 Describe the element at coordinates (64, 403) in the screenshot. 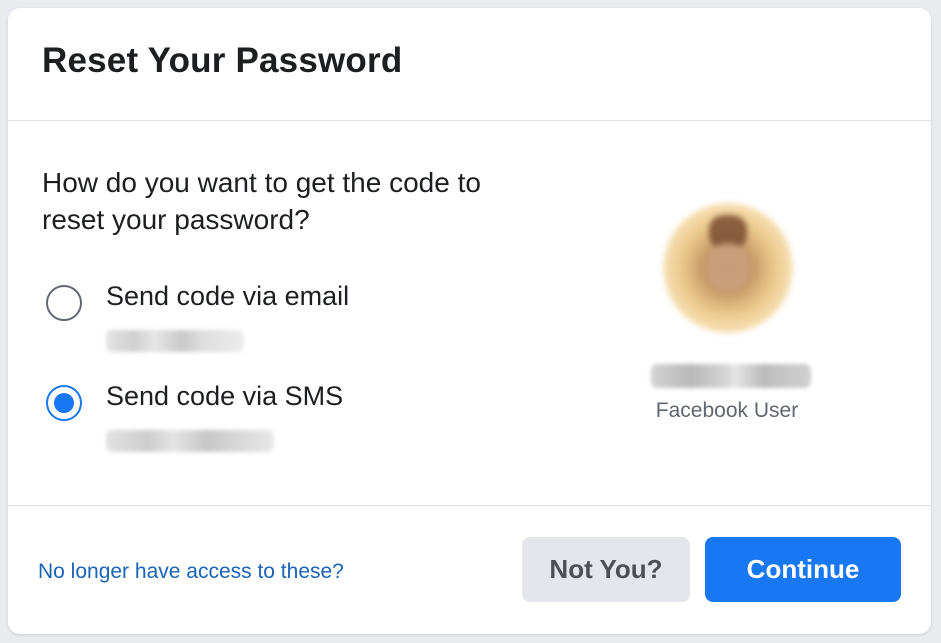

I see `radio-sms` at that location.